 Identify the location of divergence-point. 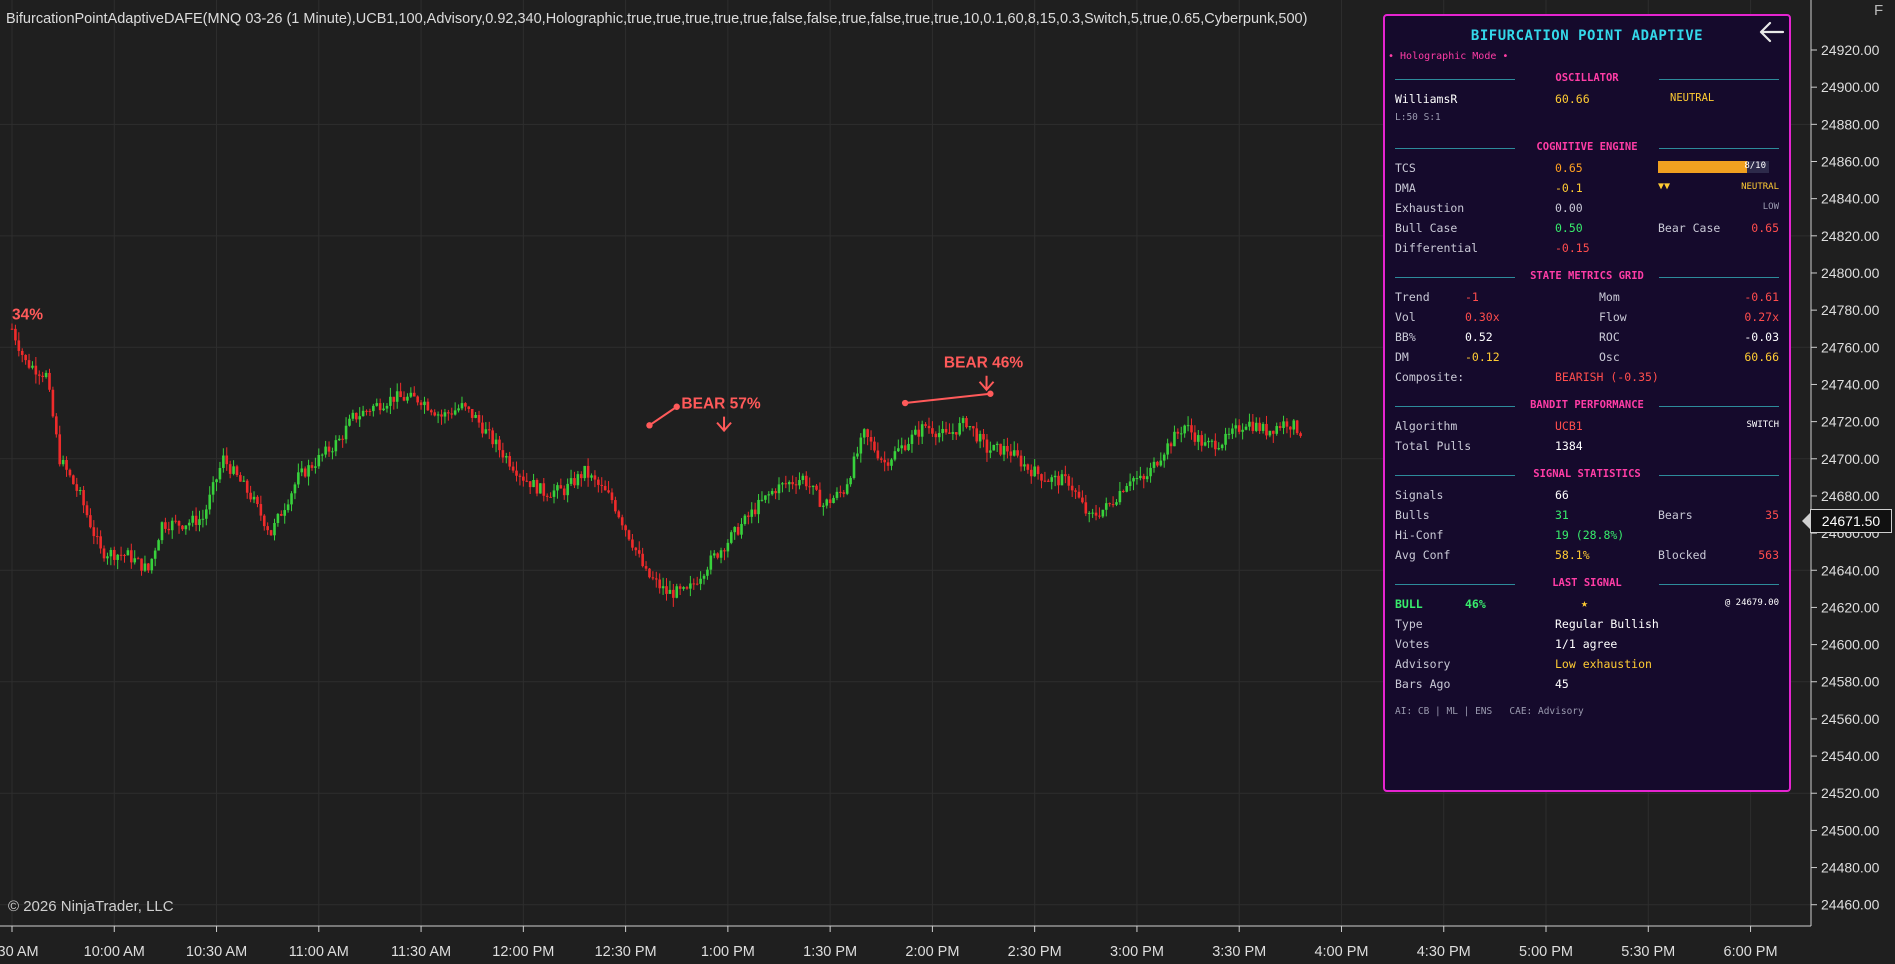
(990, 393).